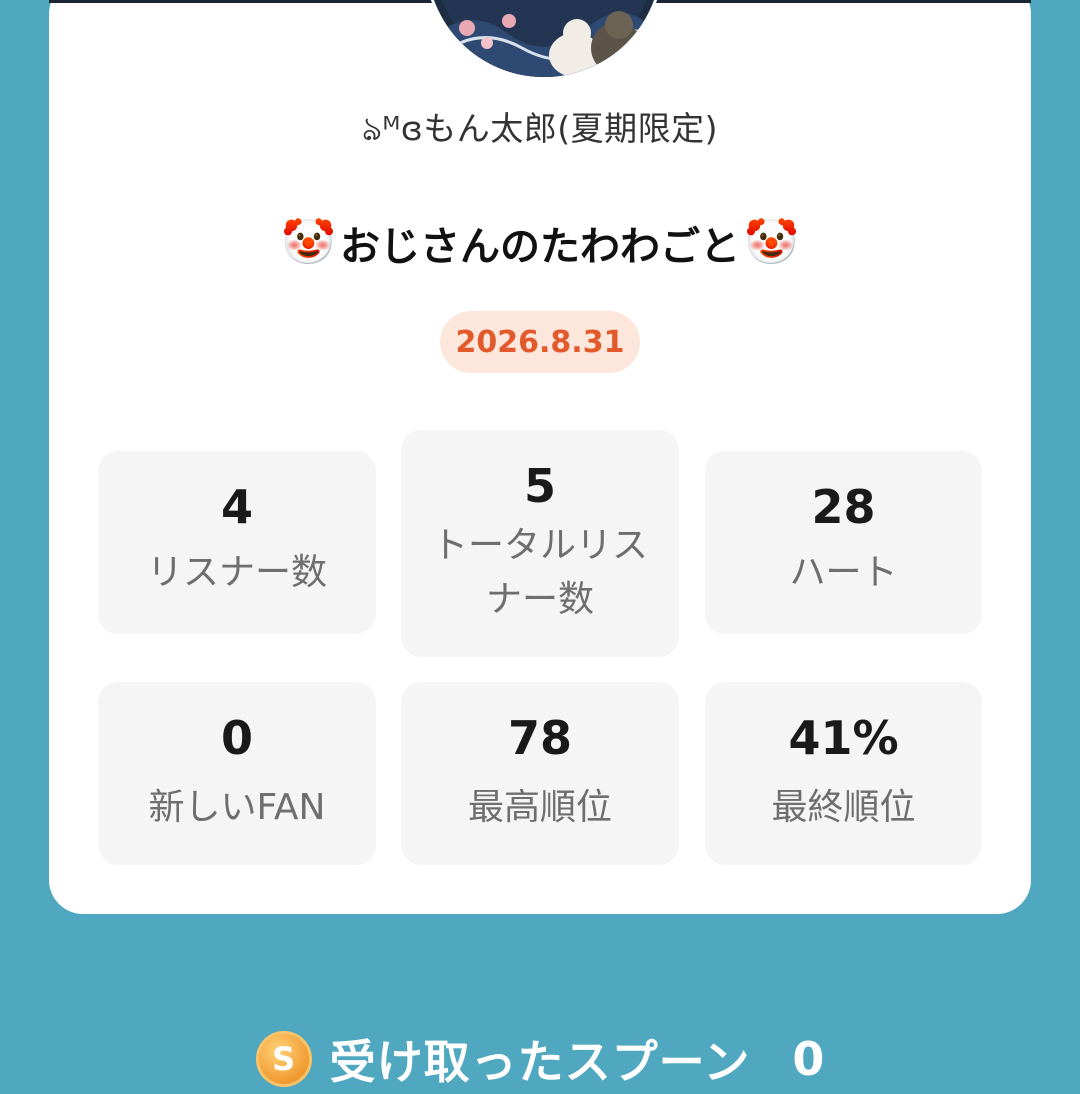 This screenshot has height=1094, width=1080. What do you see at coordinates (540, 247) in the screenshot?
I see `broadcast-title-text: おじさんのたわわごと` at bounding box center [540, 247].